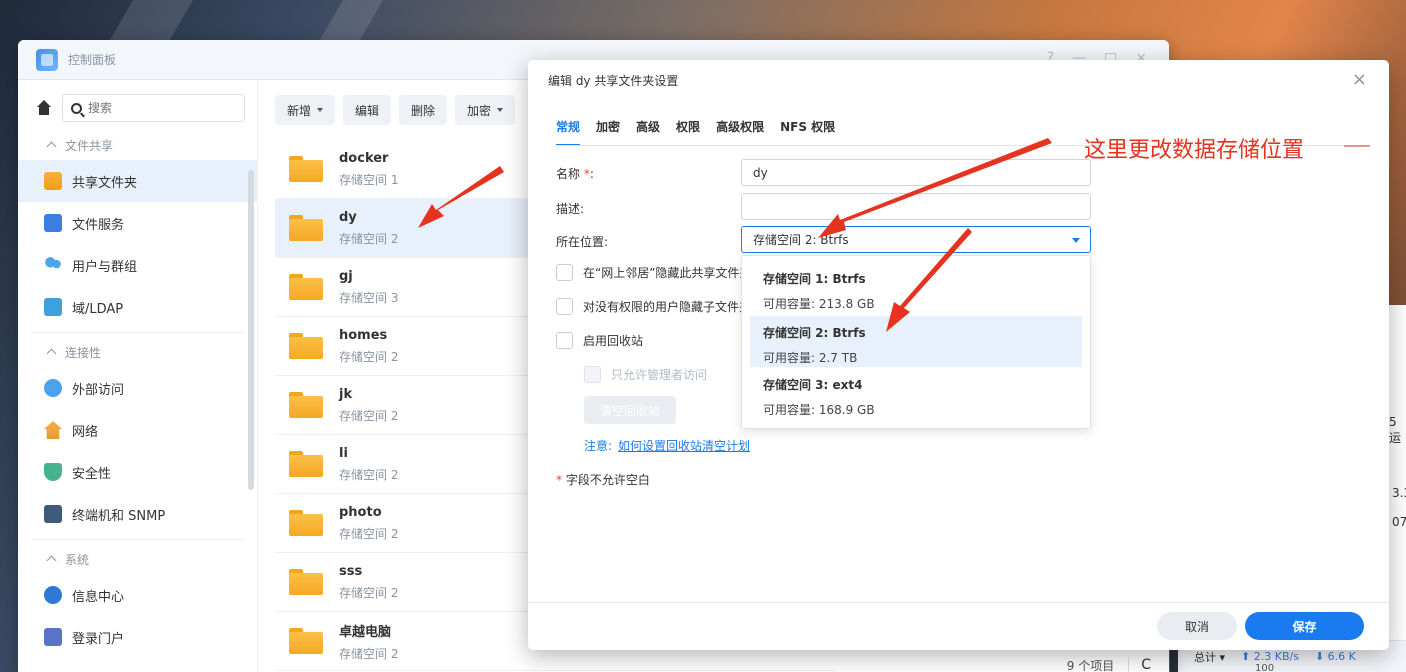  What do you see at coordinates (1304, 626) in the screenshot?
I see `save-button: 保存` at bounding box center [1304, 626].